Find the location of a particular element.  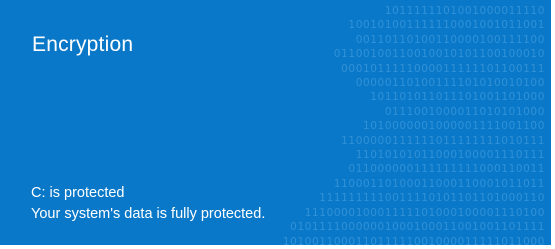

tile-title: Encryption is located at coordinates (83, 44).